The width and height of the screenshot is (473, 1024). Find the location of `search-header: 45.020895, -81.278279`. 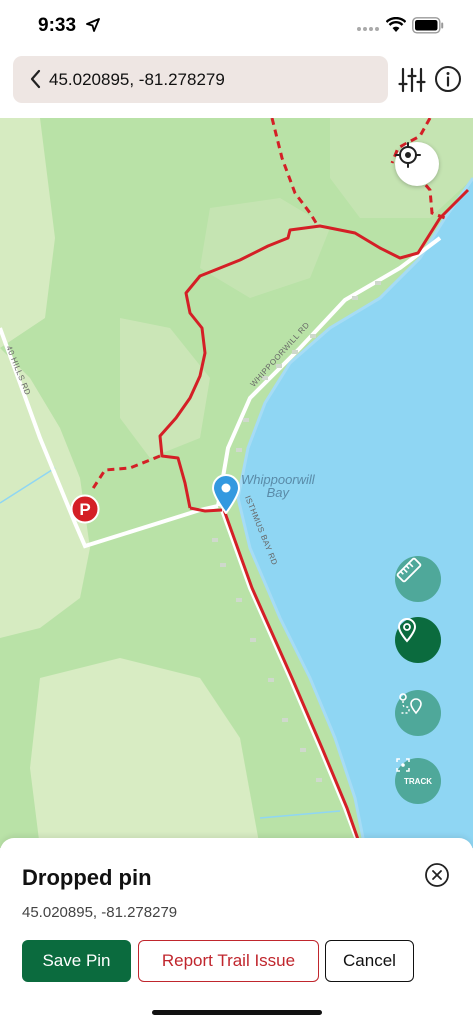

search-header: 45.020895, -81.278279 is located at coordinates (236, 85).